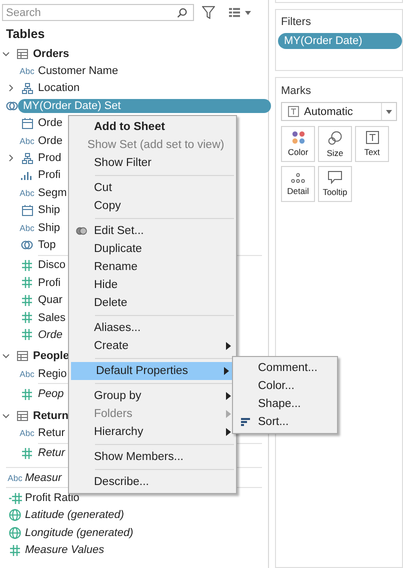 The width and height of the screenshot is (403, 568). I want to click on search-icon, so click(182, 13).